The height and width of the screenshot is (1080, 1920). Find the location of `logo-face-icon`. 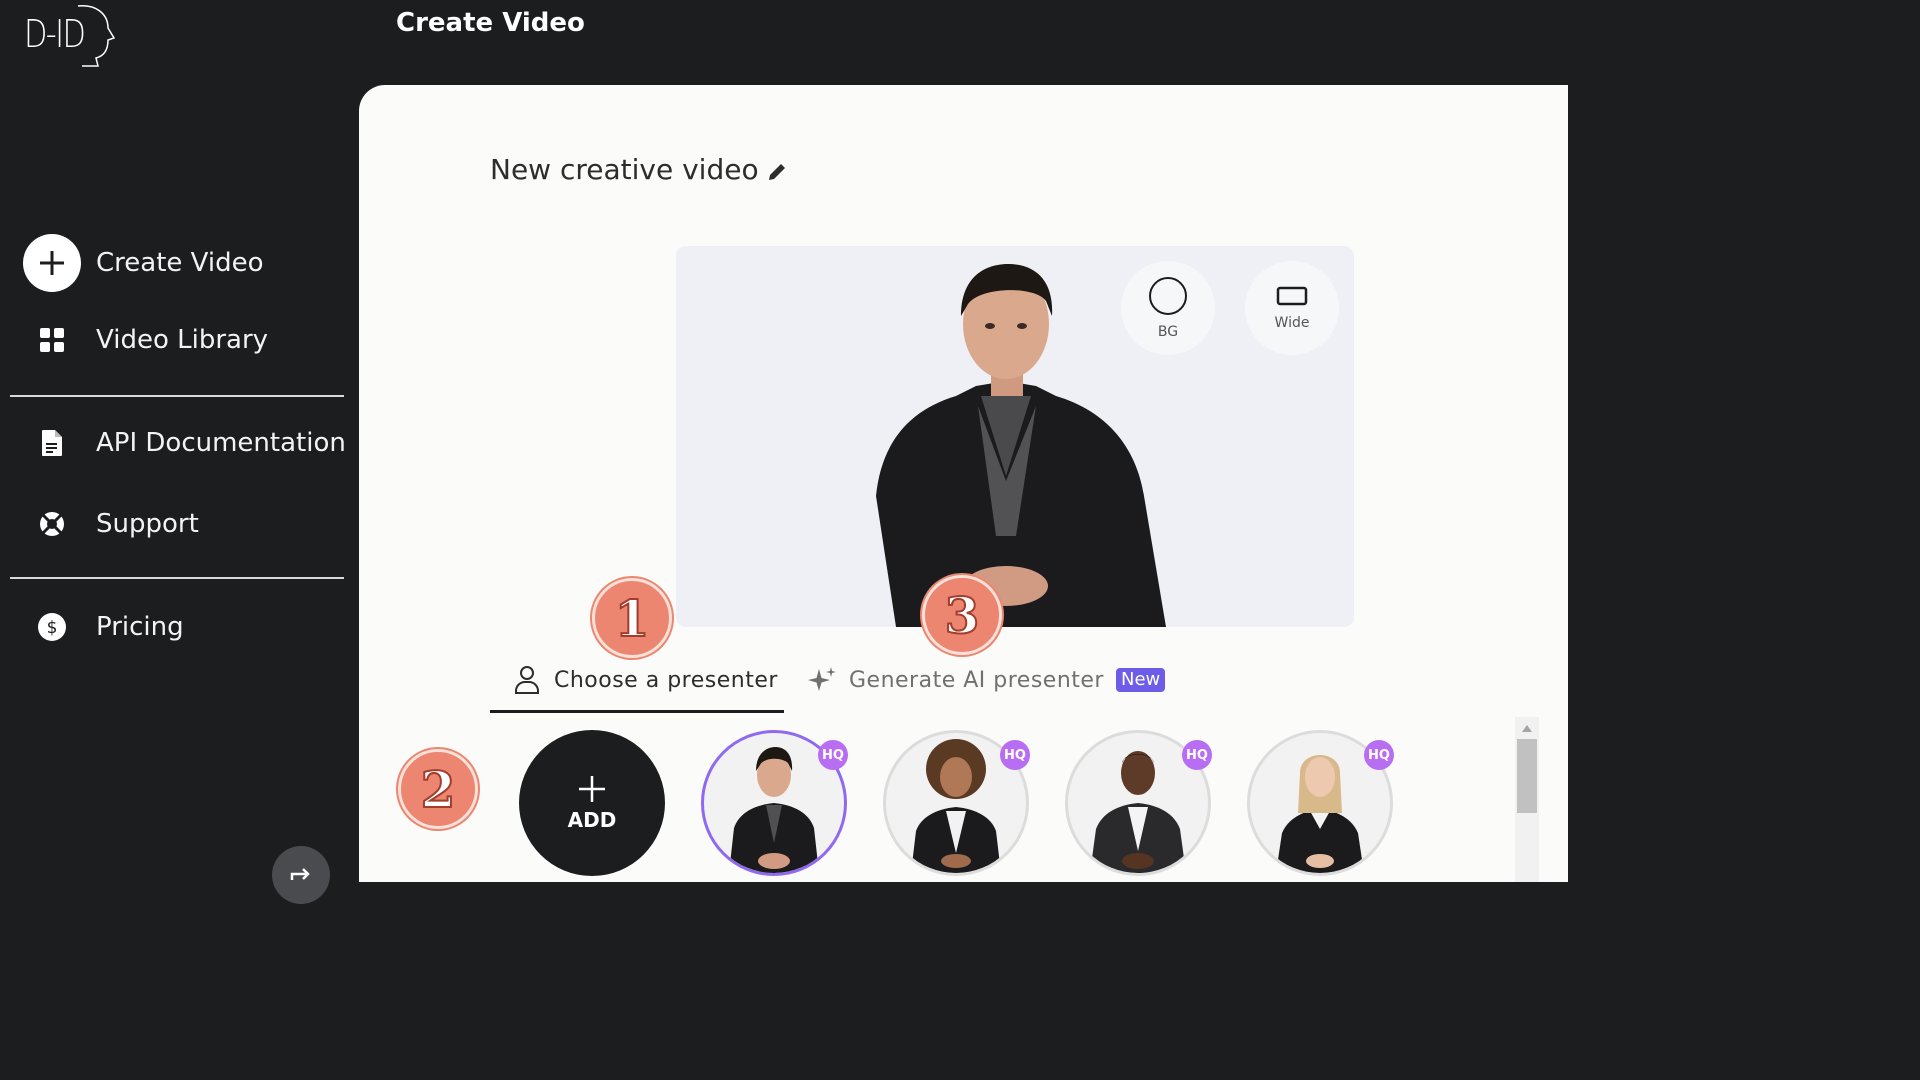

logo-face-icon is located at coordinates (96, 36).